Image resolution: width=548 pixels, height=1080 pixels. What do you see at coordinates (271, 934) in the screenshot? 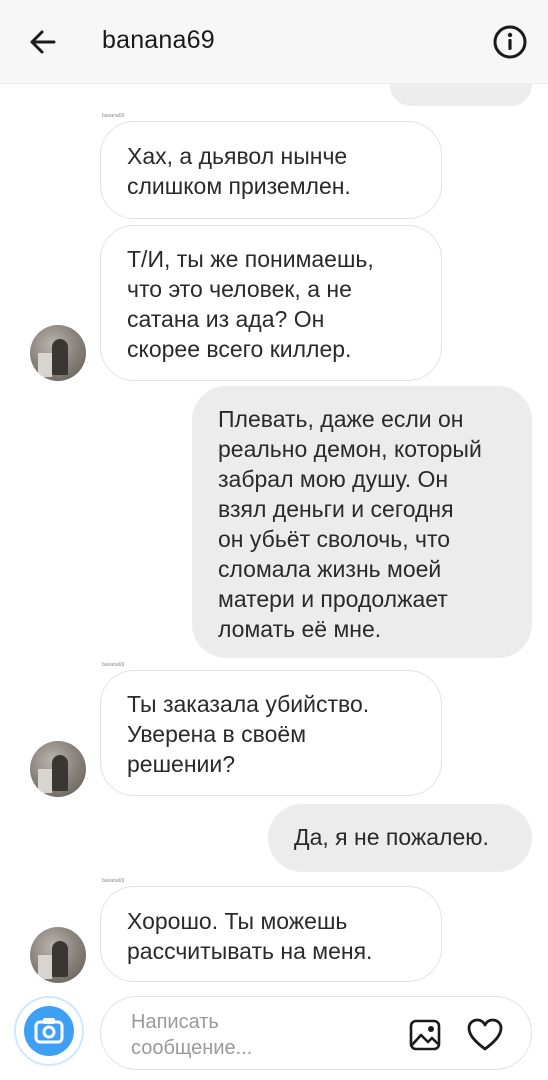
I see `message-bubble-incoming: Хорошо. Ты можешь рассчитывать на меня.` at bounding box center [271, 934].